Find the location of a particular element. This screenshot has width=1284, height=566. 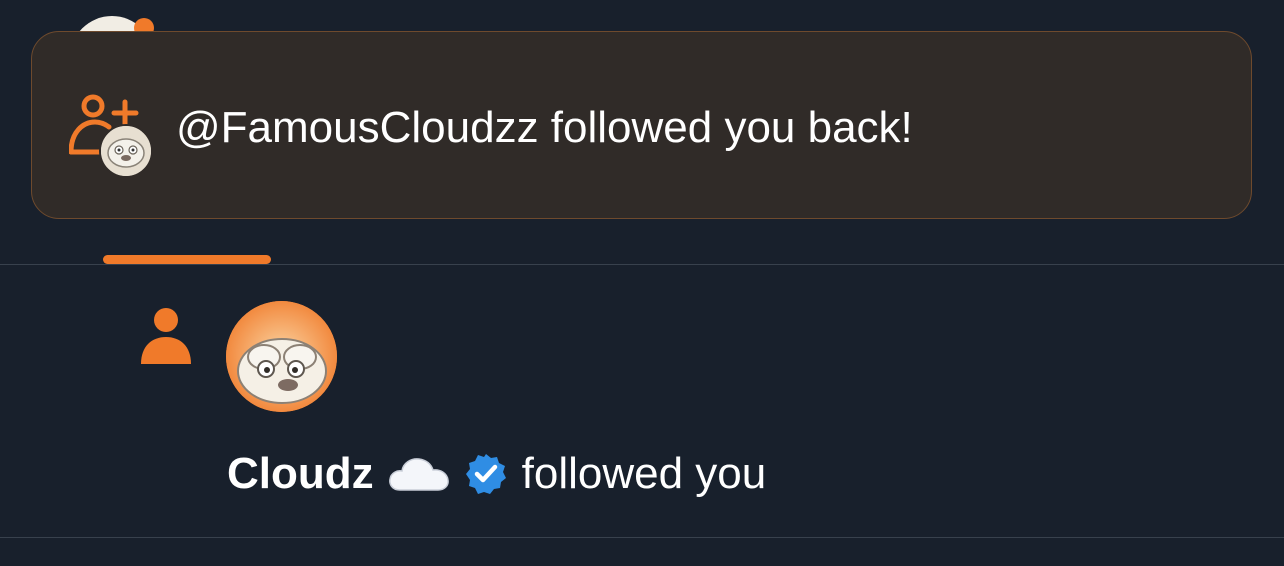

toast-user-avatar is located at coordinates (126, 151).